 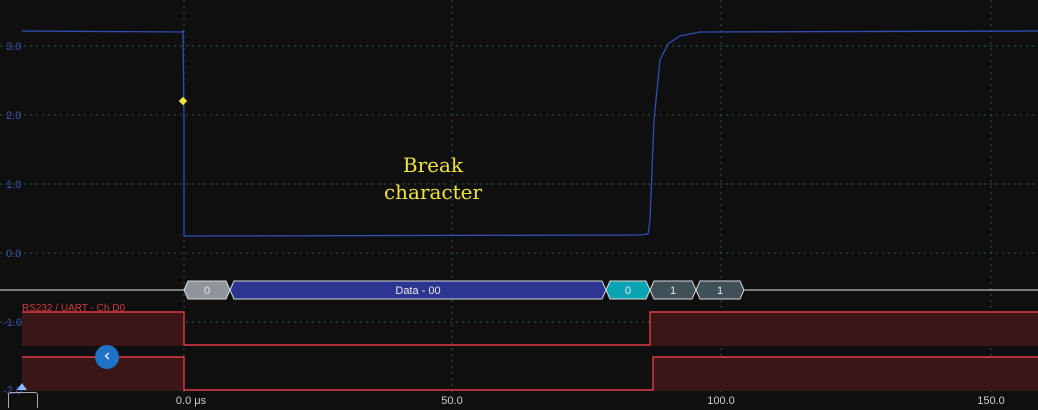 What do you see at coordinates (22, 386) in the screenshot?
I see `ruler-marker-tip` at bounding box center [22, 386].